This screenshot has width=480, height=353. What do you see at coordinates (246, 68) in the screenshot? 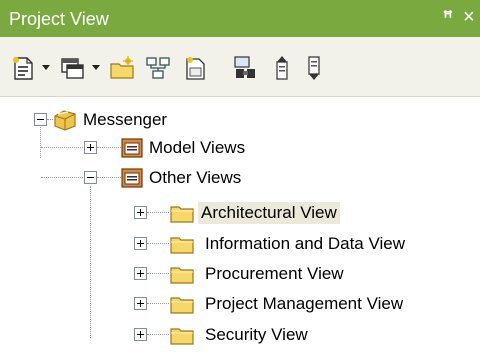
I see `find-icon` at bounding box center [246, 68].